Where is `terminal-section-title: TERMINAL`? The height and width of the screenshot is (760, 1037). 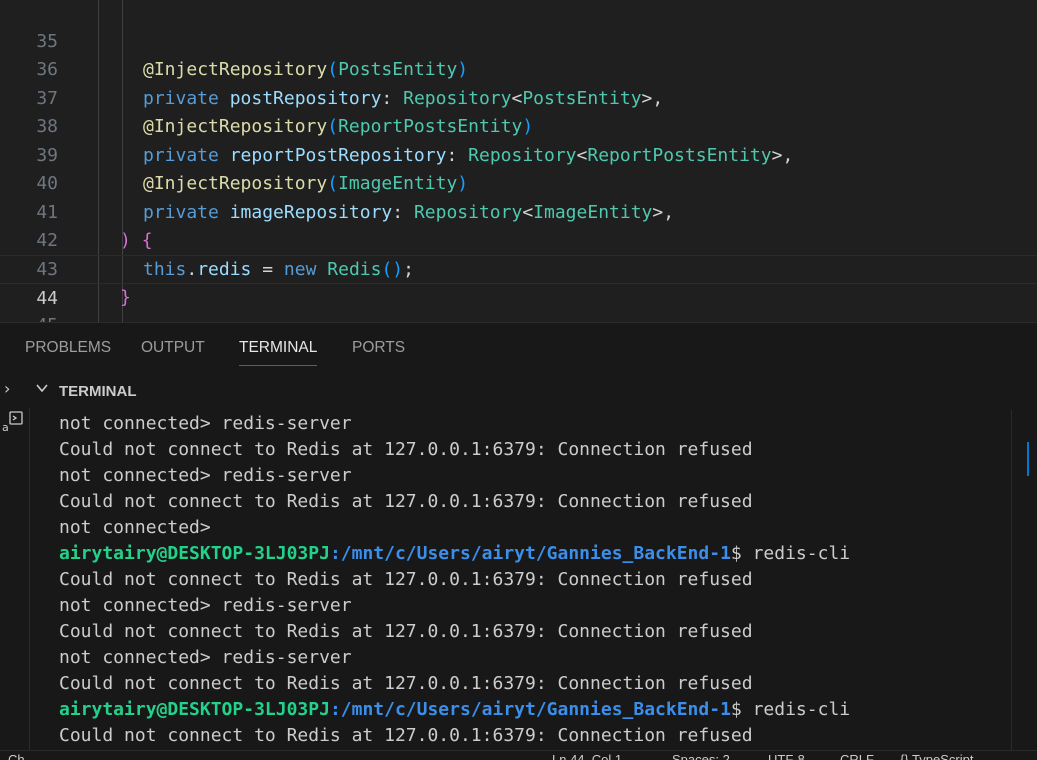 terminal-section-title: TERMINAL is located at coordinates (98, 391).